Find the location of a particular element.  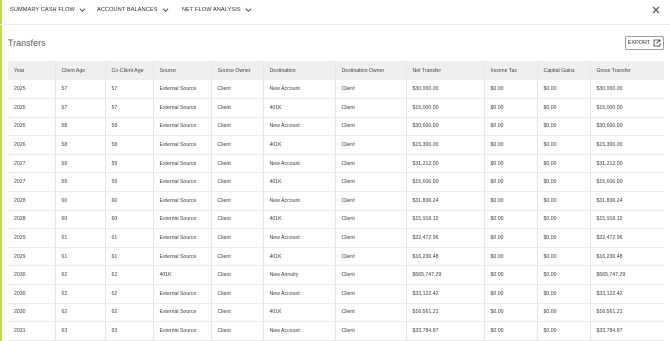

export-icon is located at coordinates (657, 43).